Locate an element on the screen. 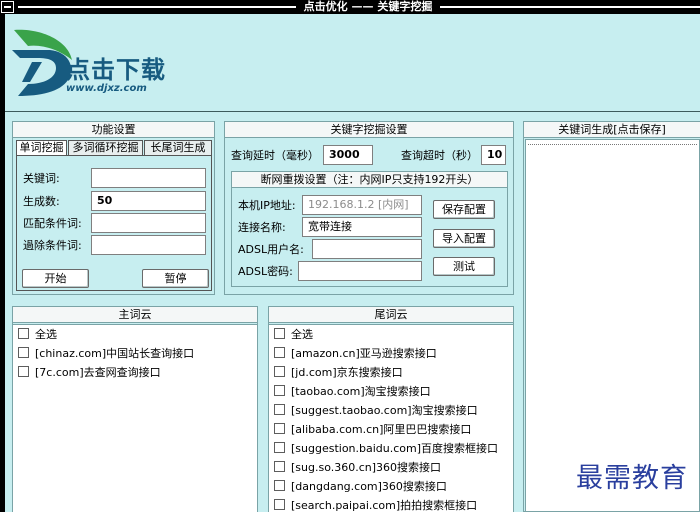  query-delay-label: 查询延时（毫秒） is located at coordinates (275, 155).